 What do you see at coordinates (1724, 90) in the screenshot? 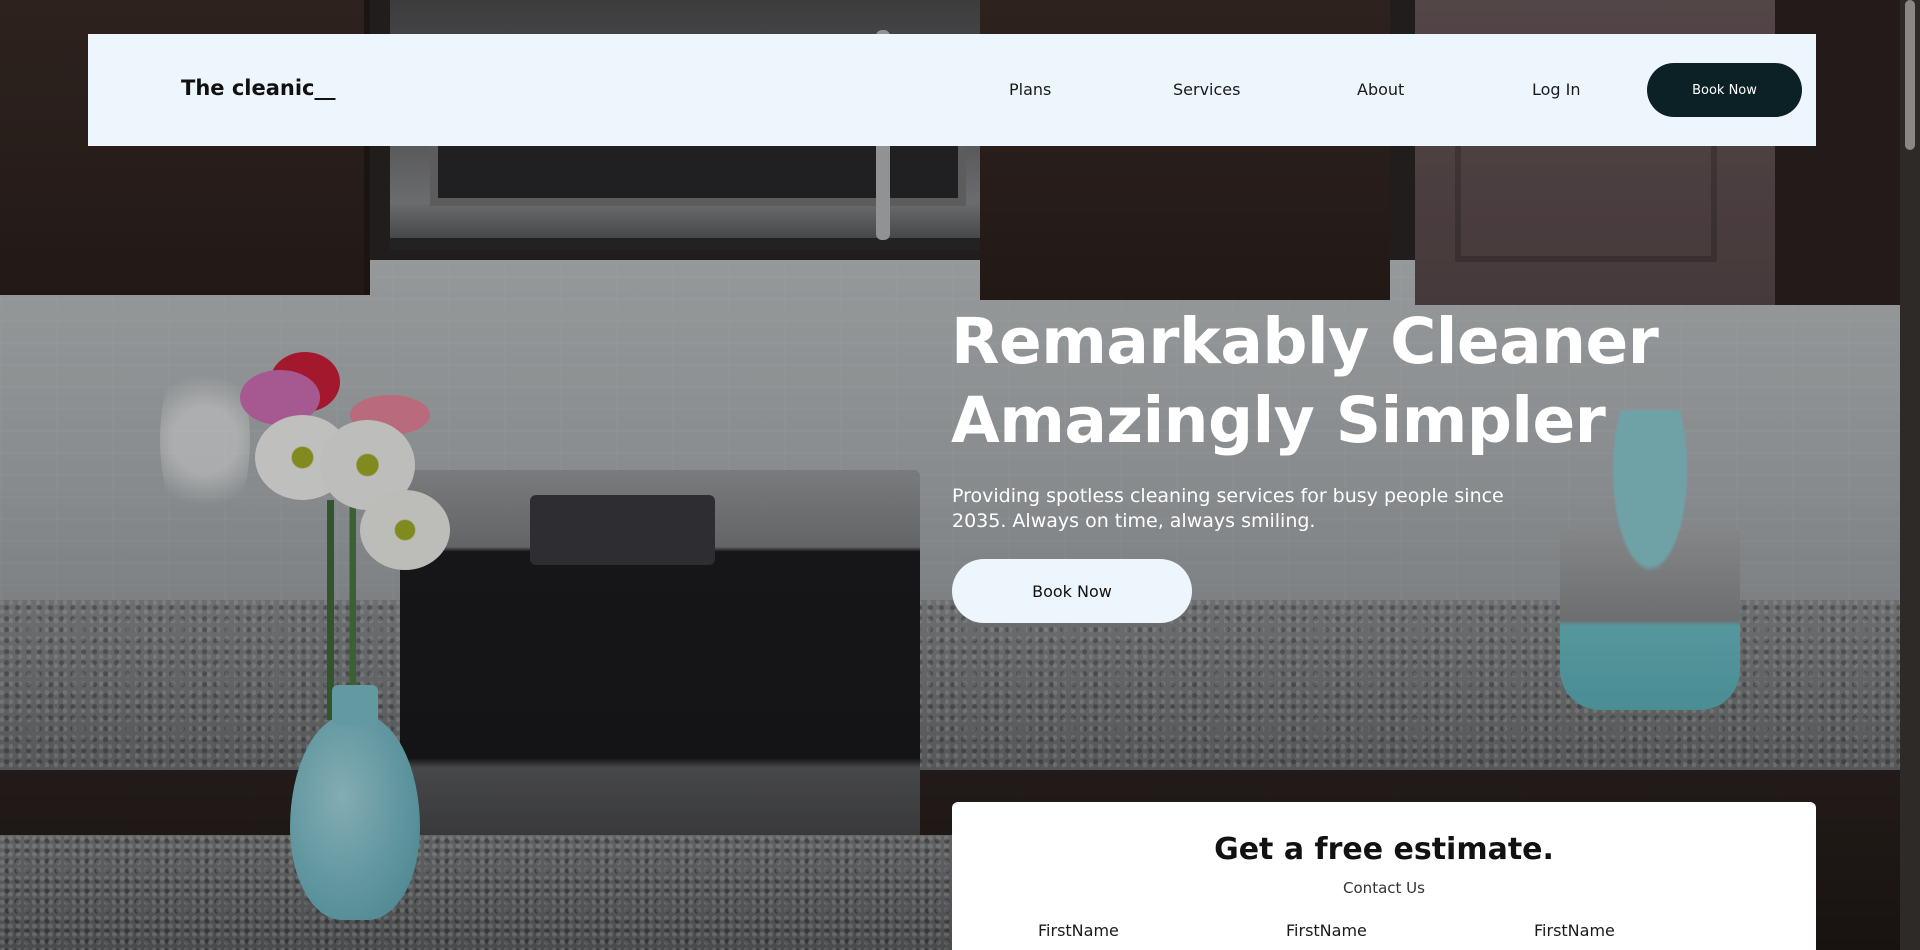
I see `header-book-now-button: Book Now` at bounding box center [1724, 90].